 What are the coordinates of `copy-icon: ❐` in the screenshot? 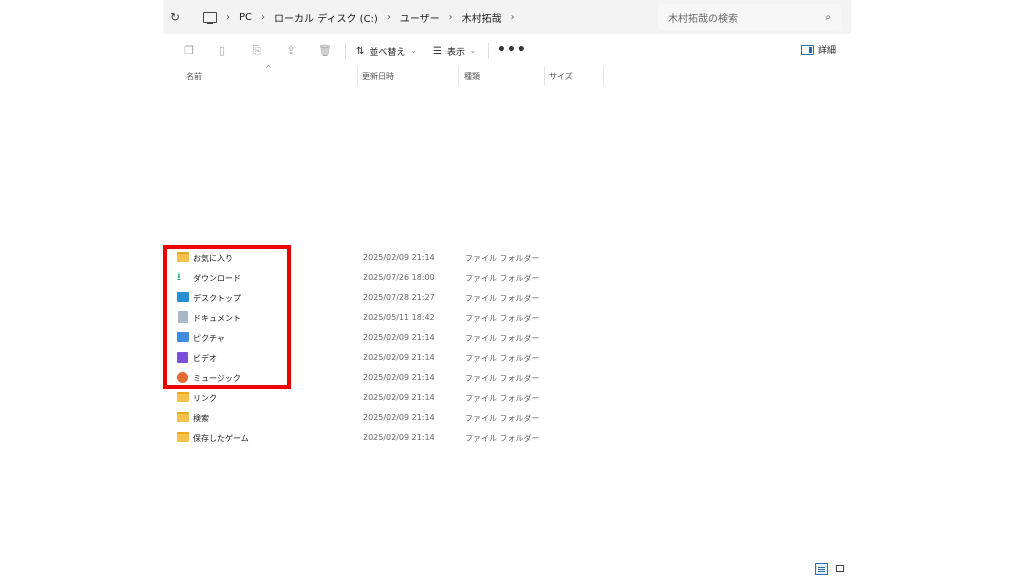 It's located at (189, 51).